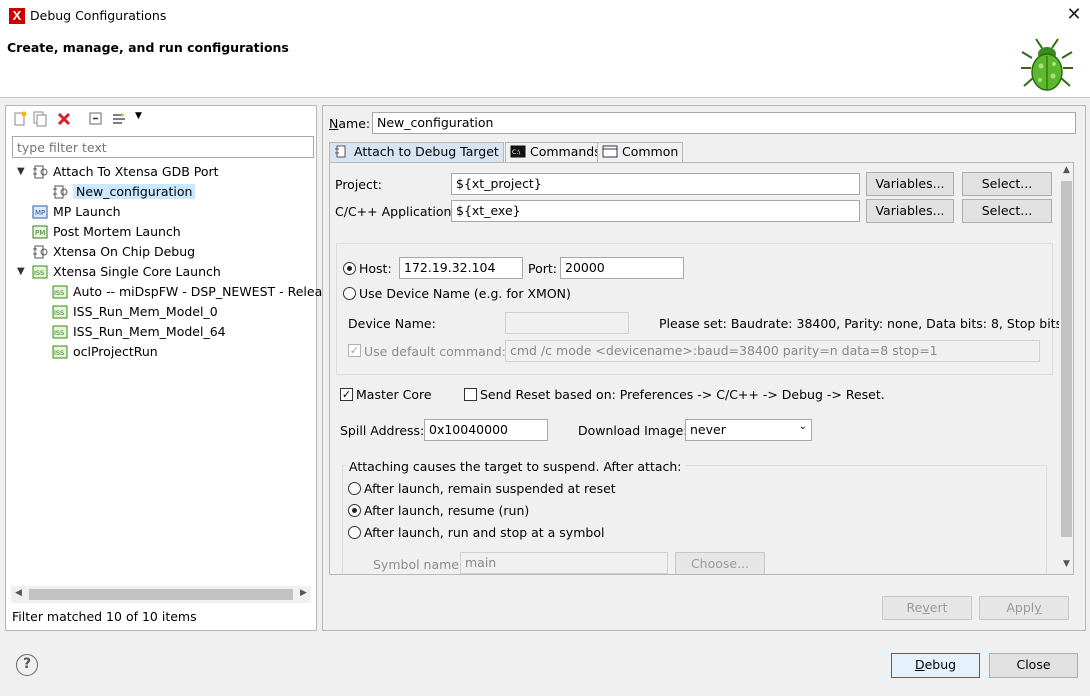 Image resolution: width=1090 pixels, height=696 pixels. I want to click on on-chip-debug-icon, so click(40, 252).